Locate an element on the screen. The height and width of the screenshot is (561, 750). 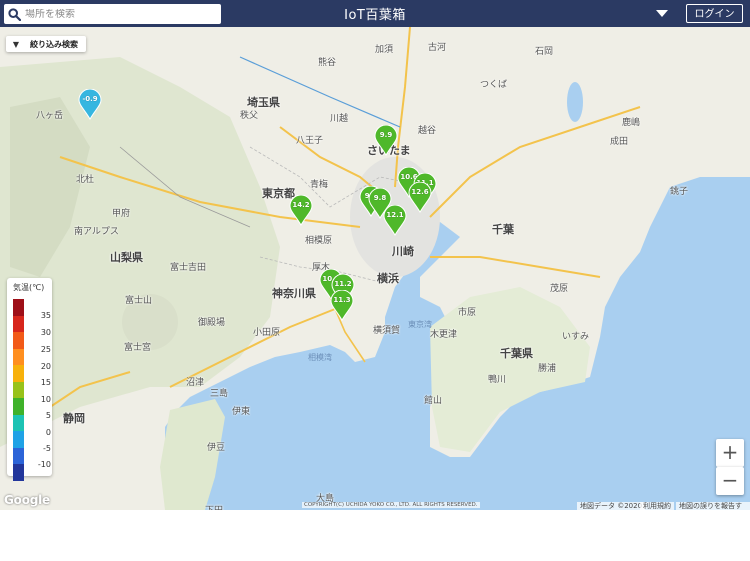
place-label: 千葉県 is located at coordinates (516, 353).